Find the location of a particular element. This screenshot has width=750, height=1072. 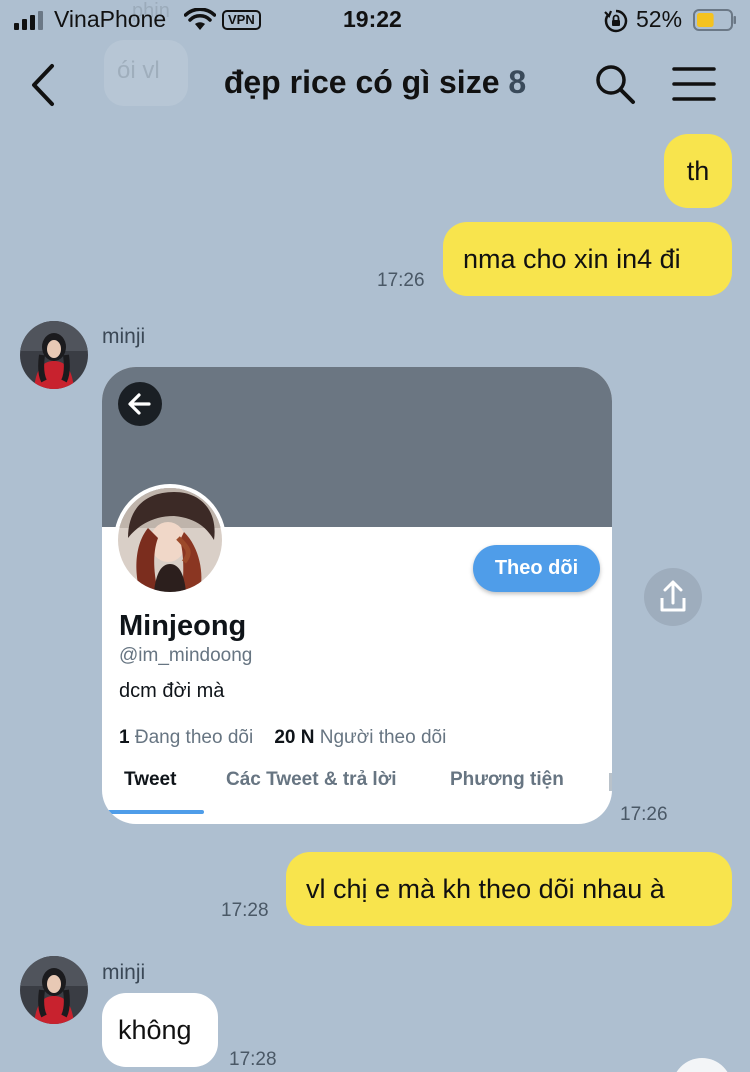

scroll-down-button is located at coordinates (702, 1065).